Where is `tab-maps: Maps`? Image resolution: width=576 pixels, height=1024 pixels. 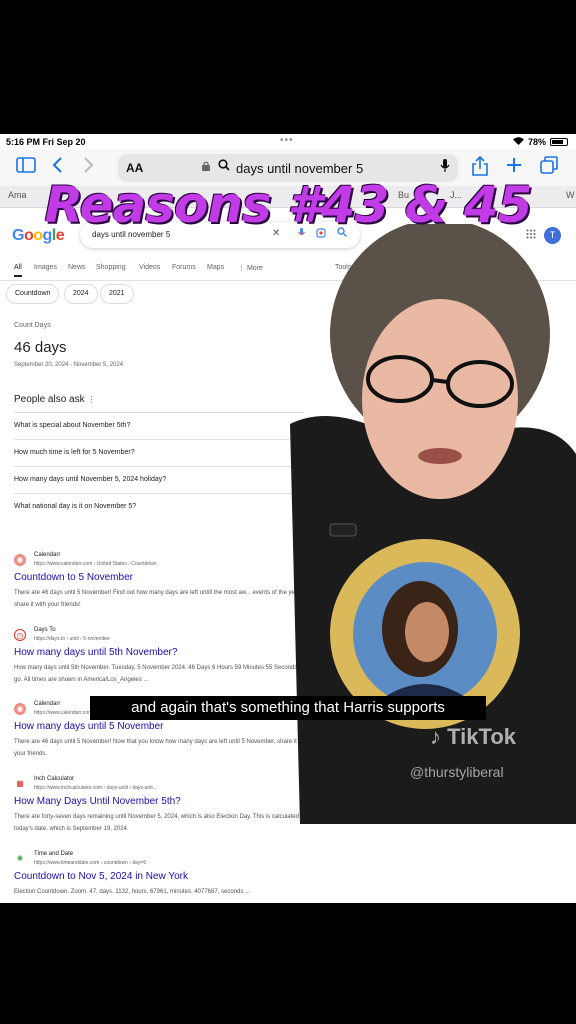
tab-maps: Maps is located at coordinates (215, 267).